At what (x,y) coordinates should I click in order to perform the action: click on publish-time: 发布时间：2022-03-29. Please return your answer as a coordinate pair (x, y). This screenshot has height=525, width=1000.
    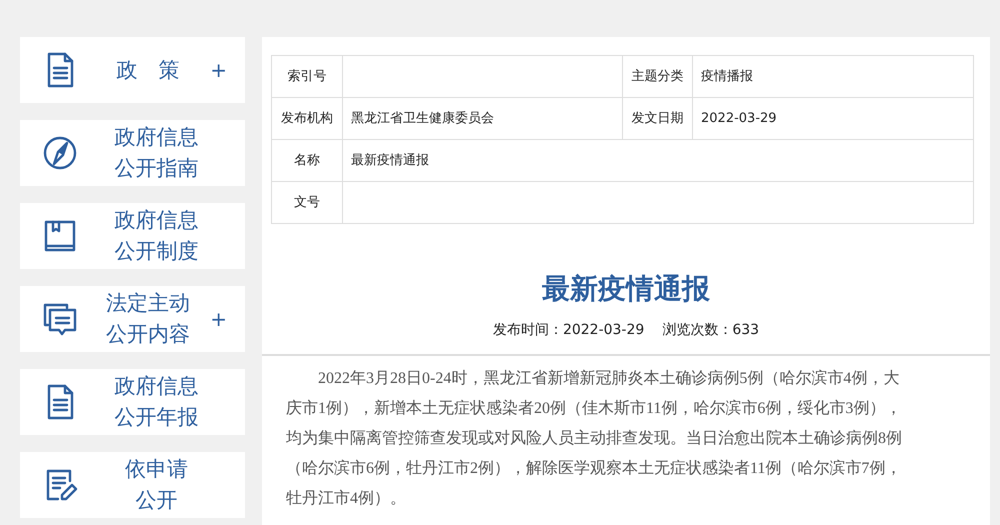
    Looking at the image, I should click on (568, 330).